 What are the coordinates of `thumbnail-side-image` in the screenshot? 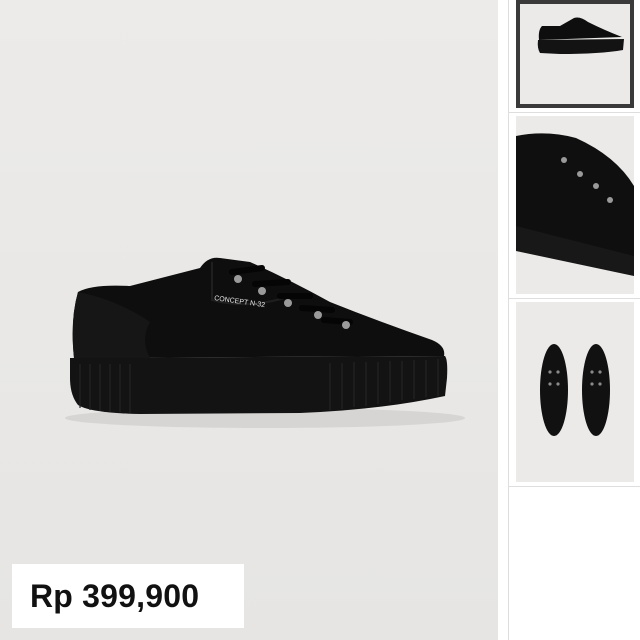 It's located at (575, 54).